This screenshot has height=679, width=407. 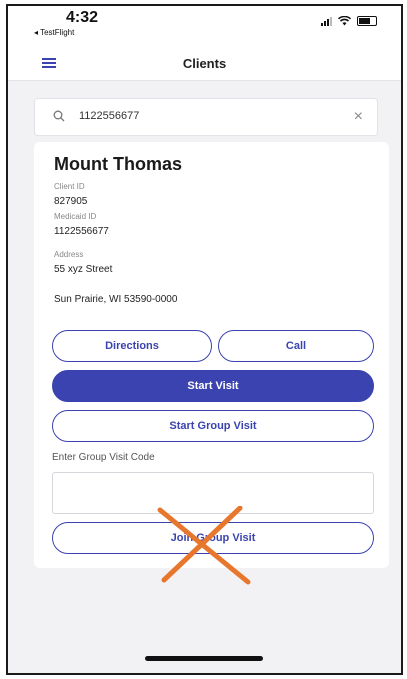 I want to click on page-title: Clients, so click(x=204, y=63).